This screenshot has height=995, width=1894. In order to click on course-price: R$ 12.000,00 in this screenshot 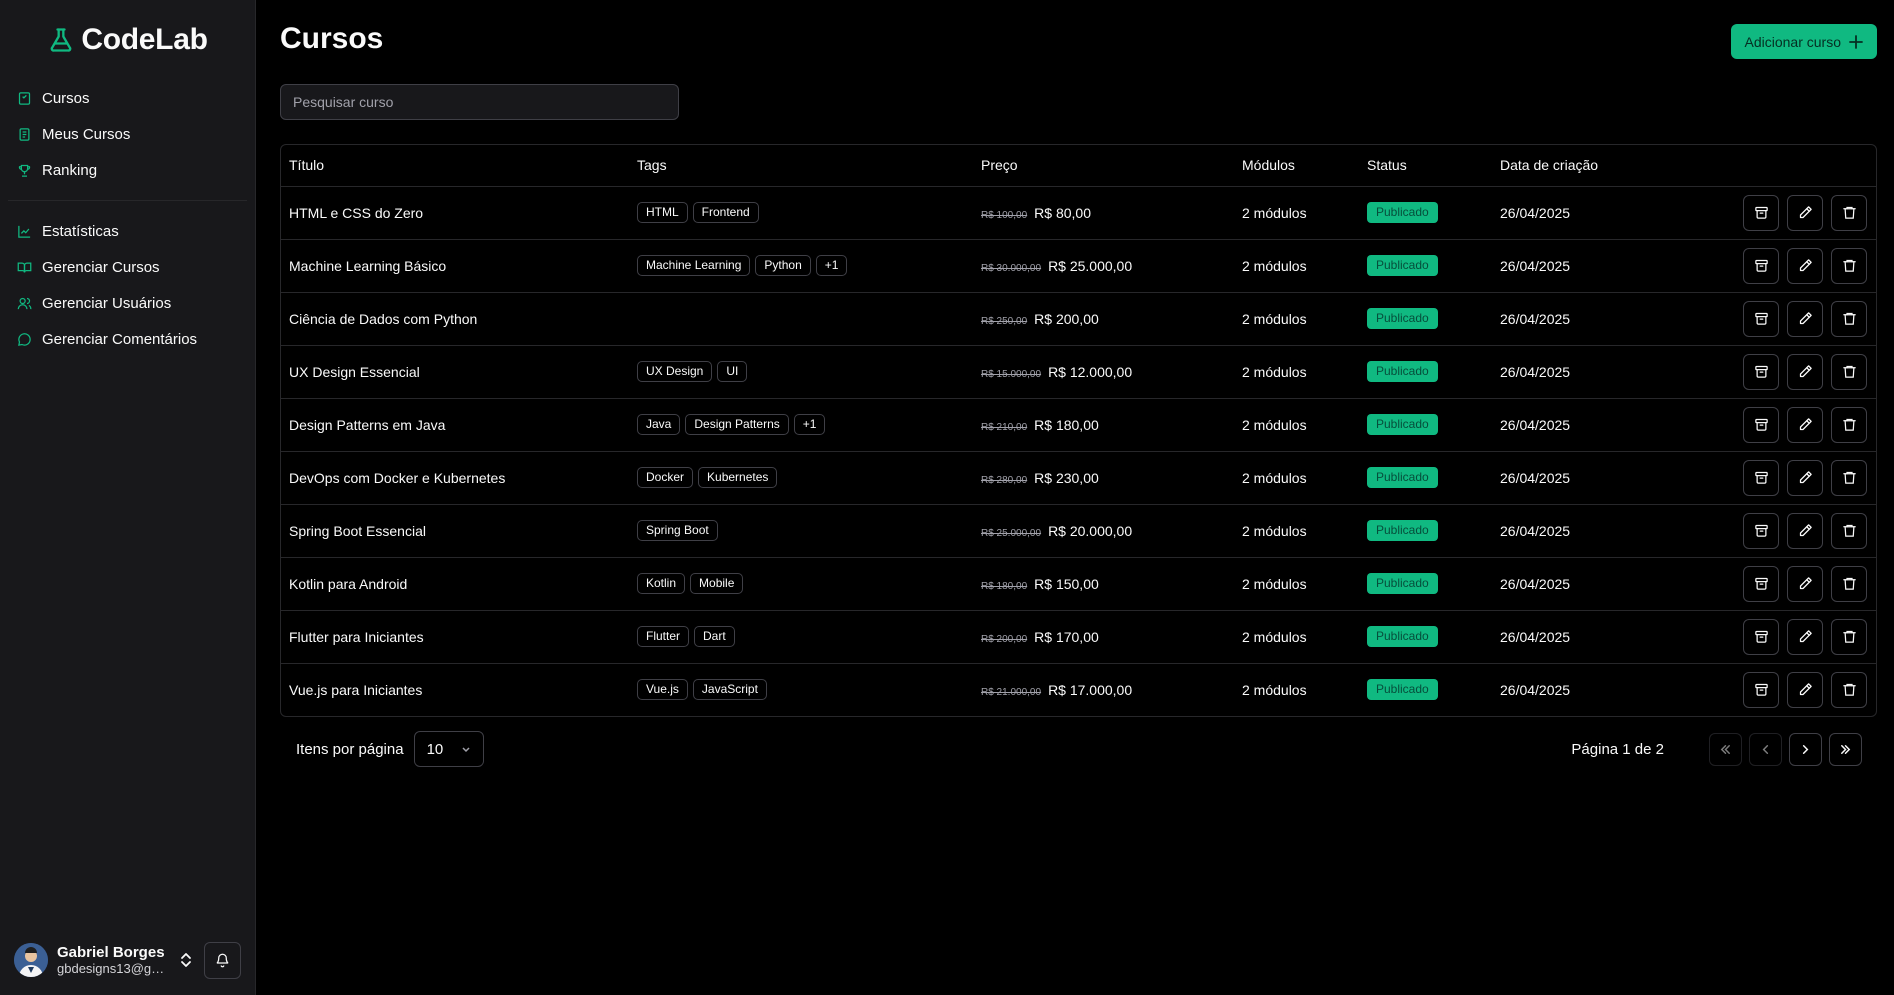, I will do `click(1090, 371)`.